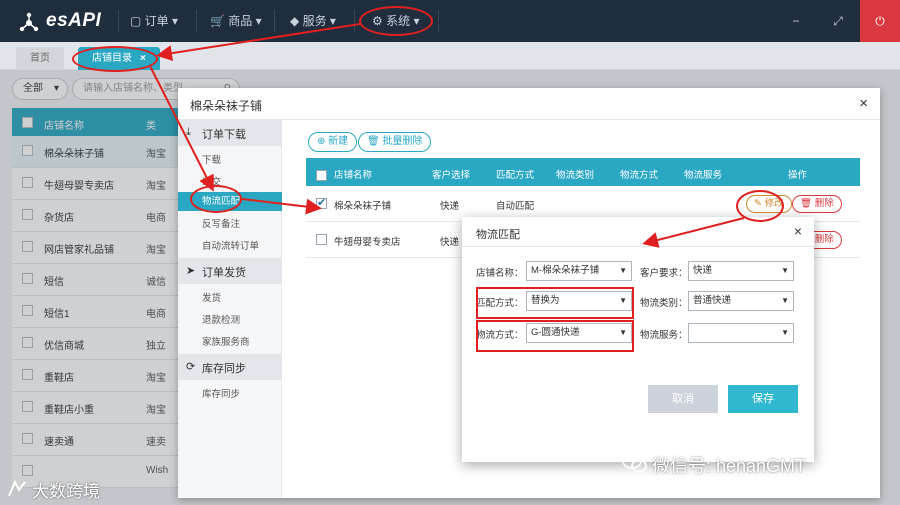 The width and height of the screenshot is (900, 505). Describe the element at coordinates (115, 59) in the screenshot. I see `annotation-circle-tab` at that location.